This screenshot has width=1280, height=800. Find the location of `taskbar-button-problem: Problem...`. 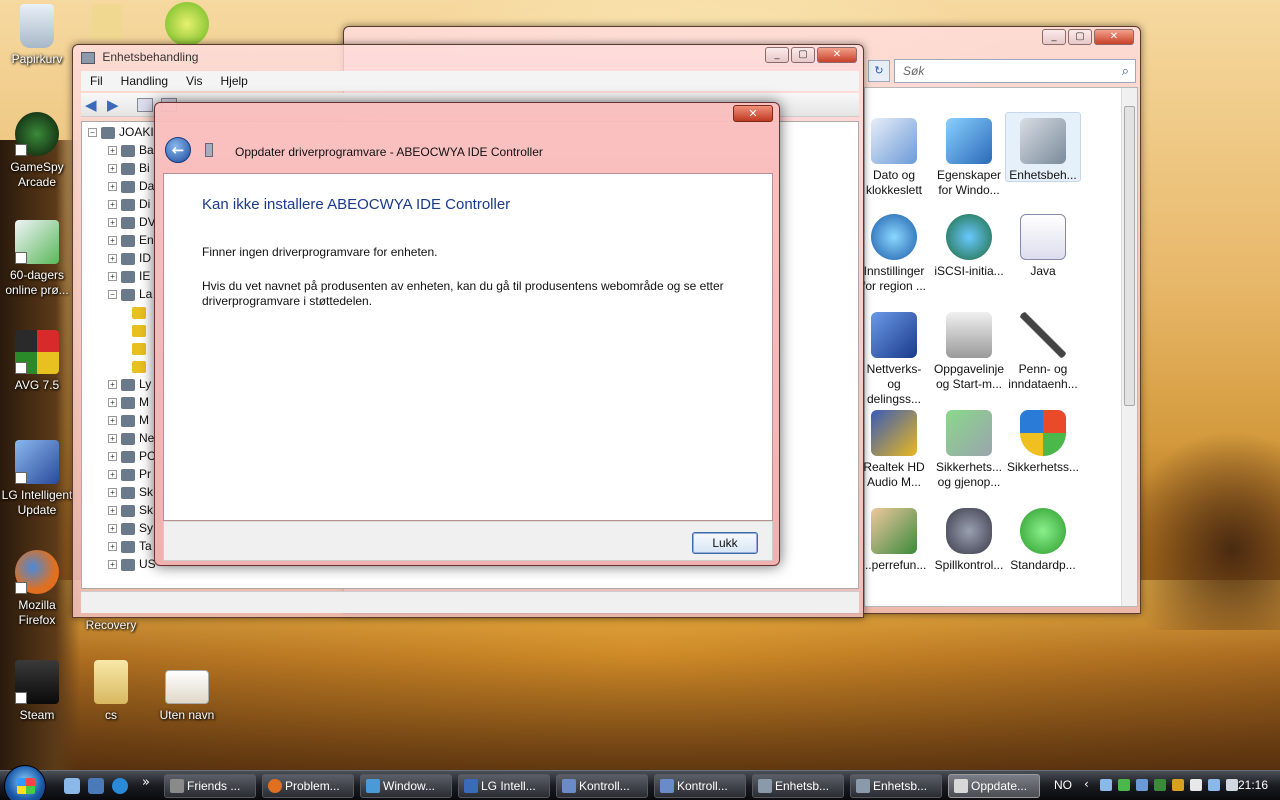

taskbar-button-problem: Problem... is located at coordinates (308, 786).